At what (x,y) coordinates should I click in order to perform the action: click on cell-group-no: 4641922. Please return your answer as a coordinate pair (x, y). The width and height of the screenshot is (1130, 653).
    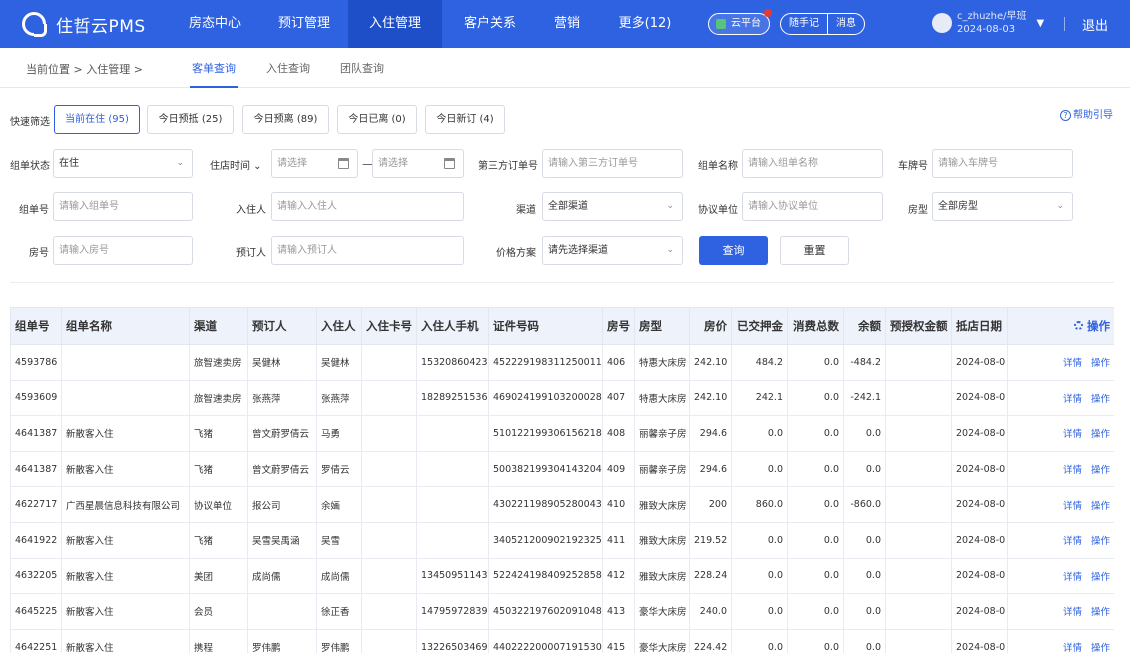
    Looking at the image, I should click on (36, 540).